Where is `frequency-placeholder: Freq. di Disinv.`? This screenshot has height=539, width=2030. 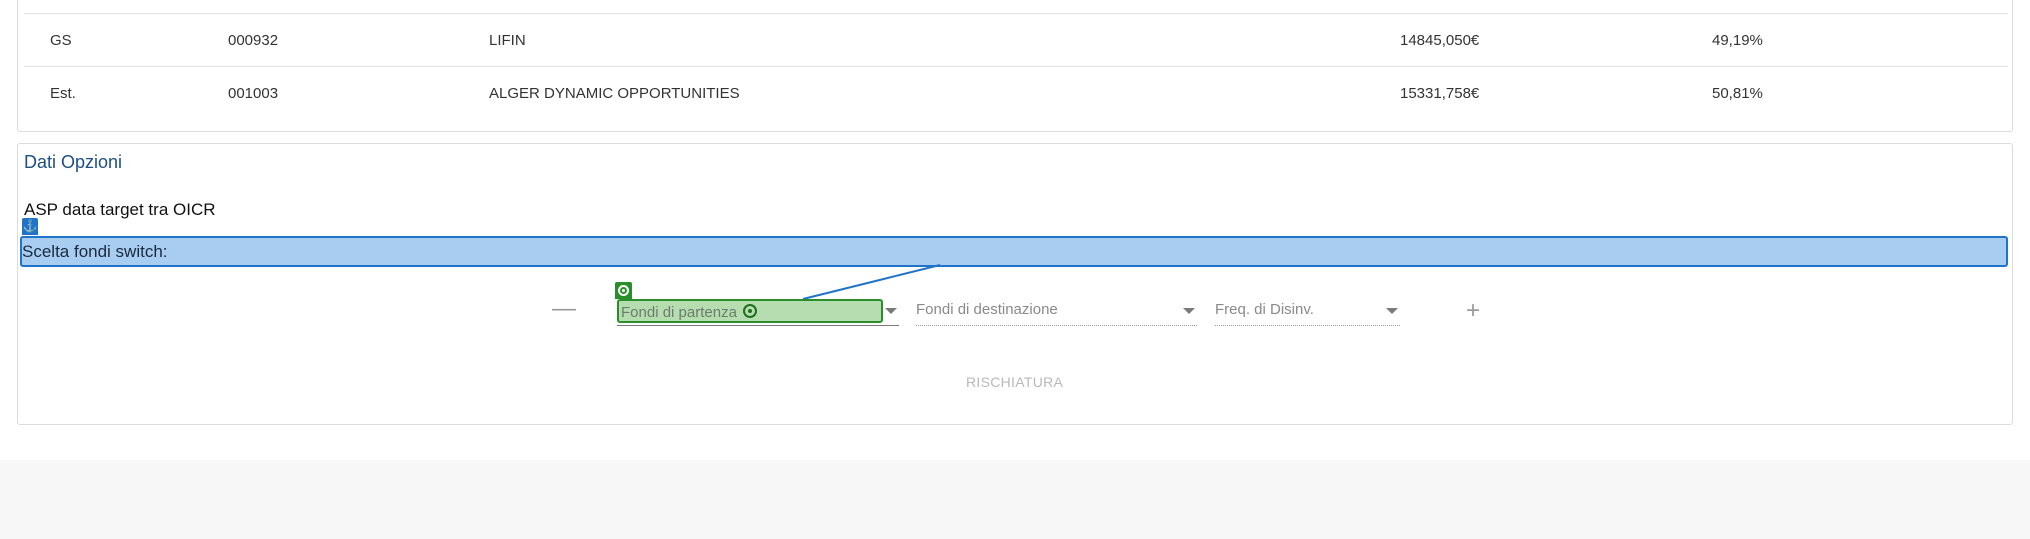 frequency-placeholder: Freq. di Disinv. is located at coordinates (1264, 309).